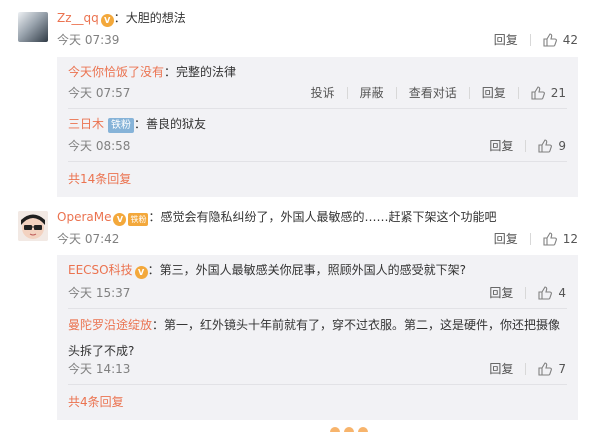 This screenshot has width=596, height=432. What do you see at coordinates (88, 40) in the screenshot?
I see `timestamp: 今天 07:39` at bounding box center [88, 40].